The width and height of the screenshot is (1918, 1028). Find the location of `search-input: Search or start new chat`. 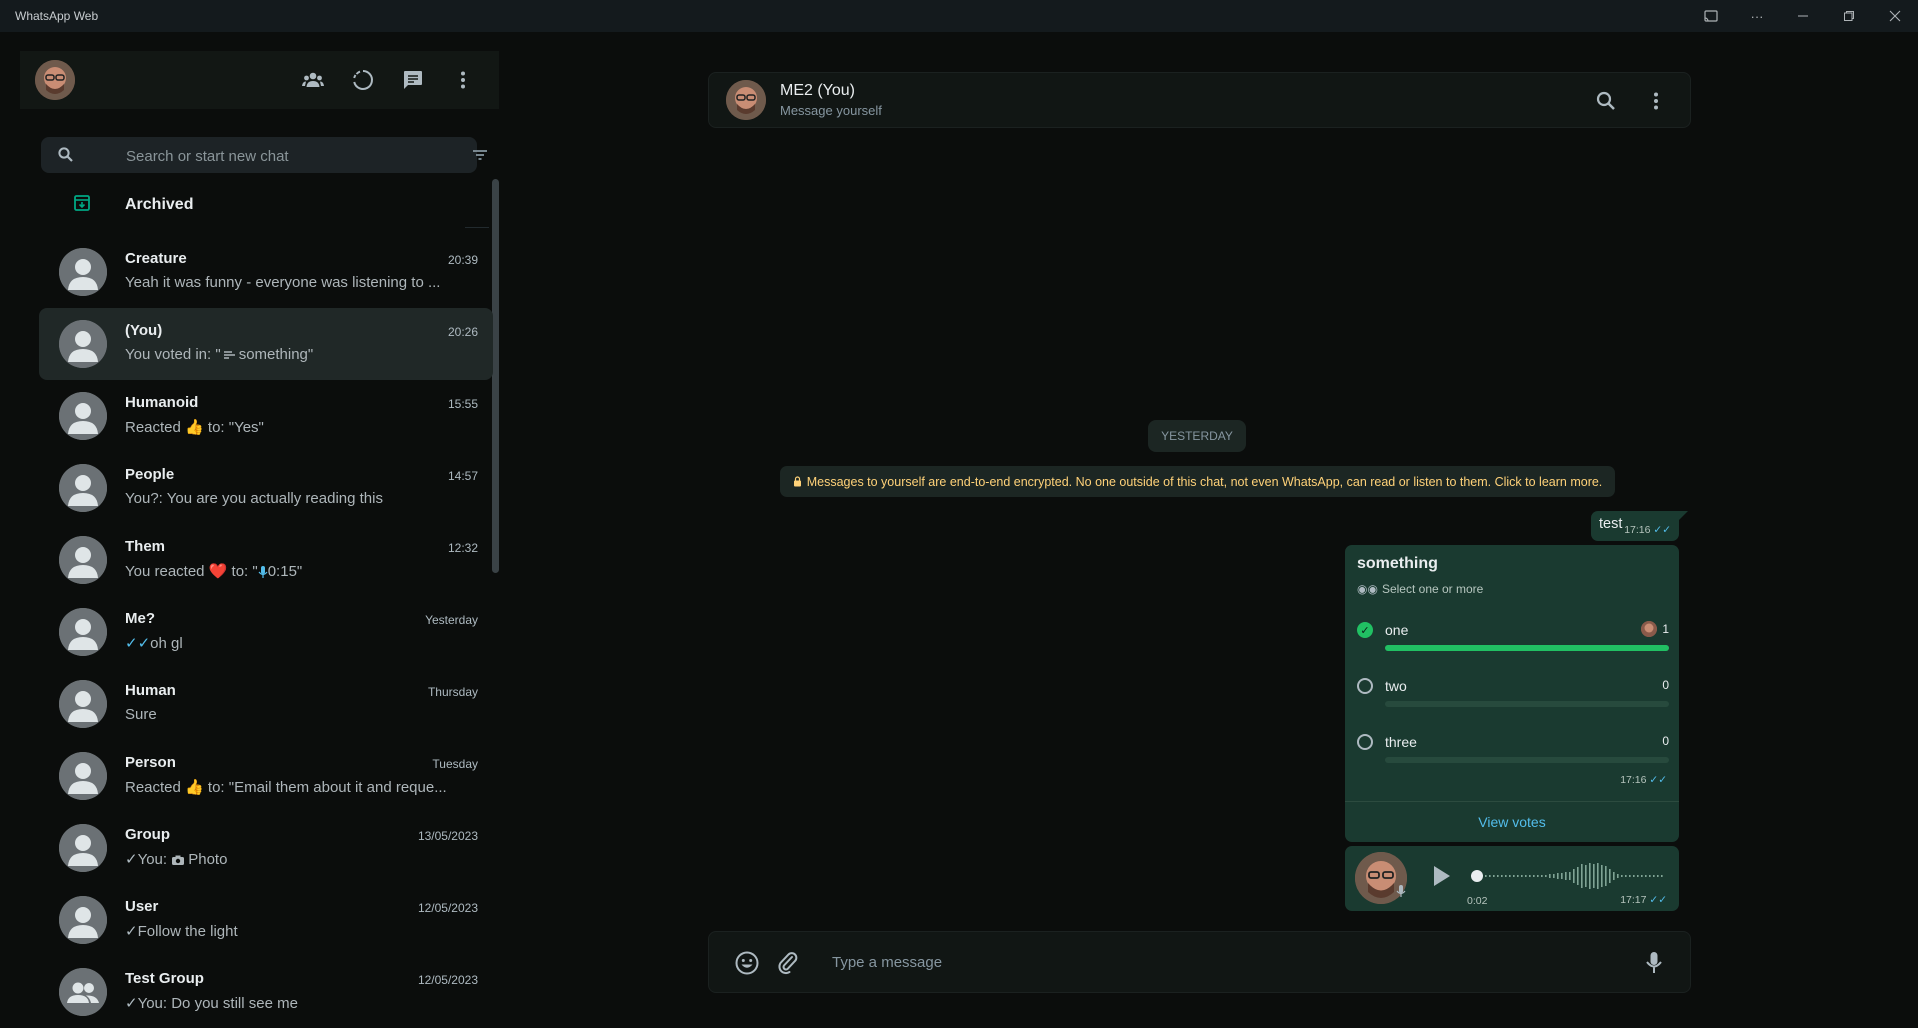

search-input: Search or start new chat is located at coordinates (207, 156).